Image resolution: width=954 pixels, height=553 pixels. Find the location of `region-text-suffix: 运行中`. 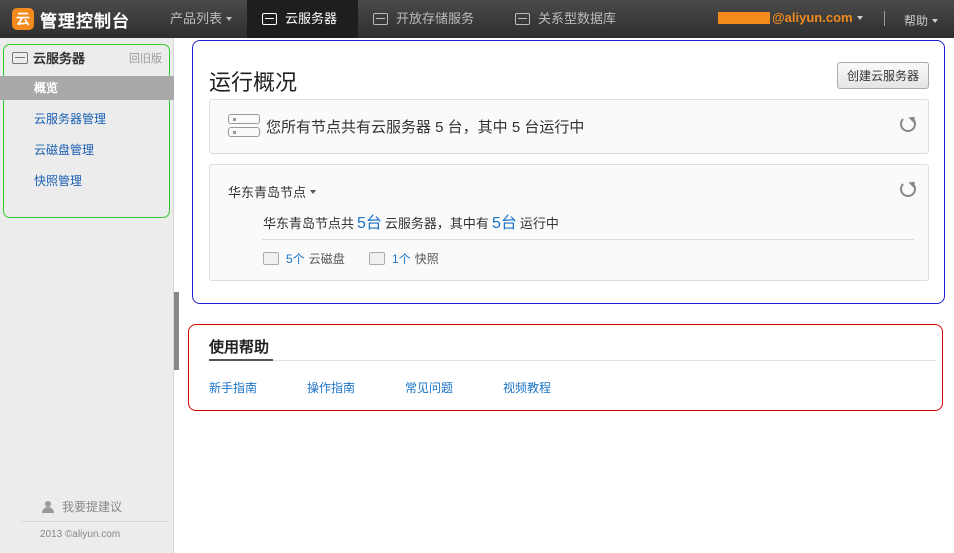

region-text-suffix: 运行中 is located at coordinates (539, 223).